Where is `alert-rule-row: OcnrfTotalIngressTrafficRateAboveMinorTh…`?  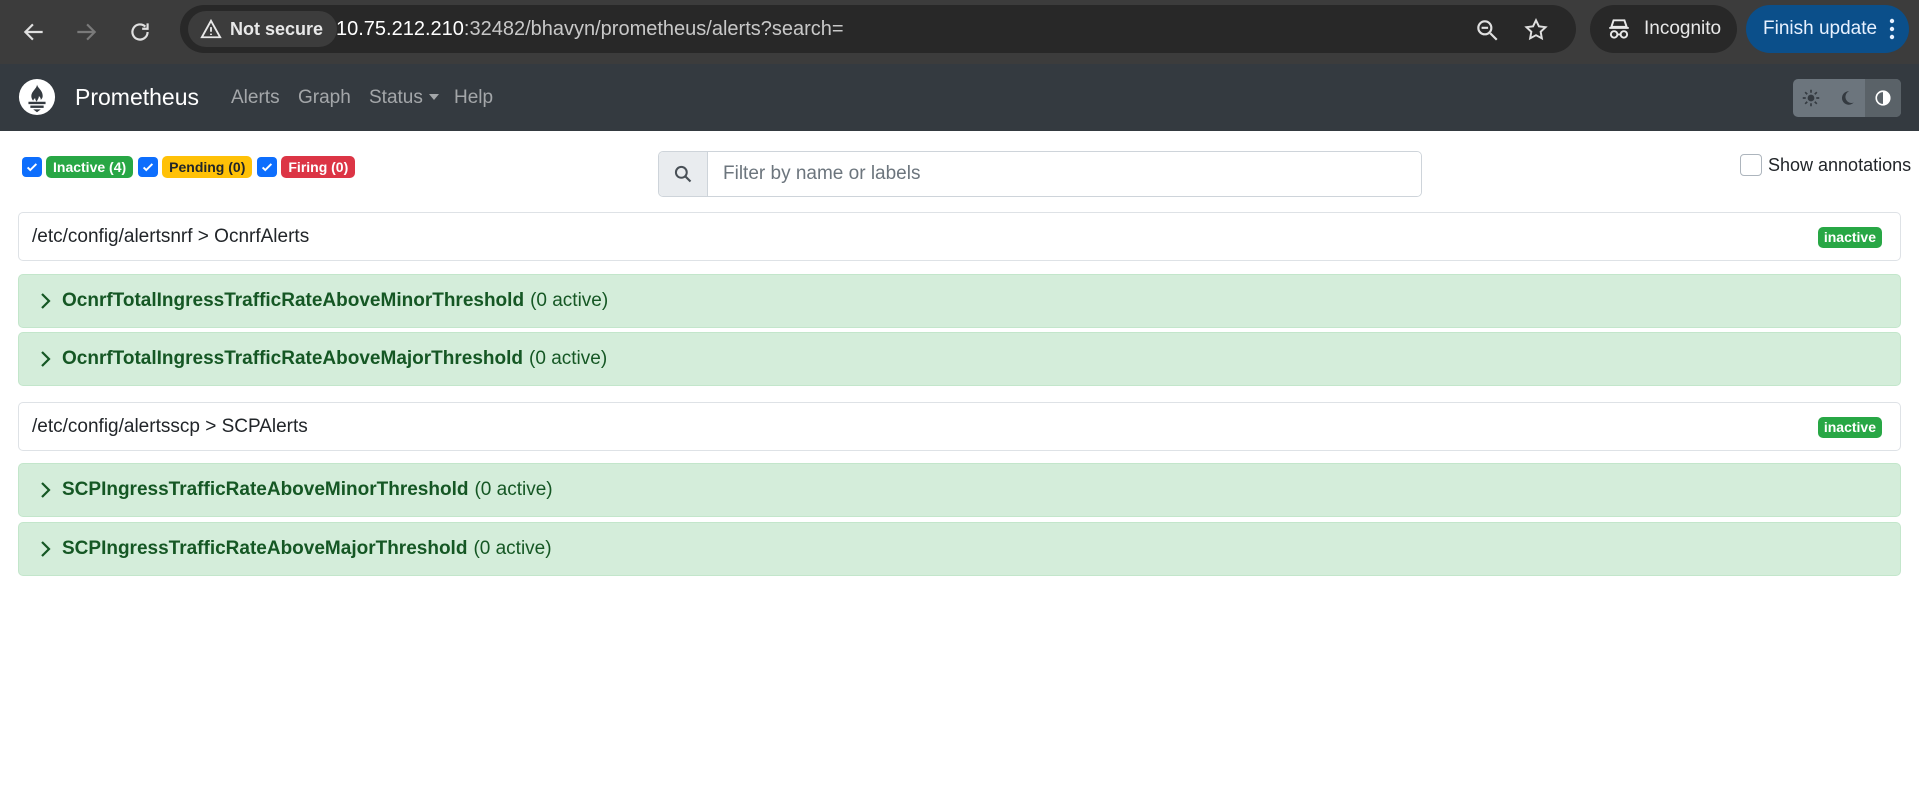
alert-rule-row: OcnrfTotalIngressTrafficRateAboveMinorTh… is located at coordinates (959, 301).